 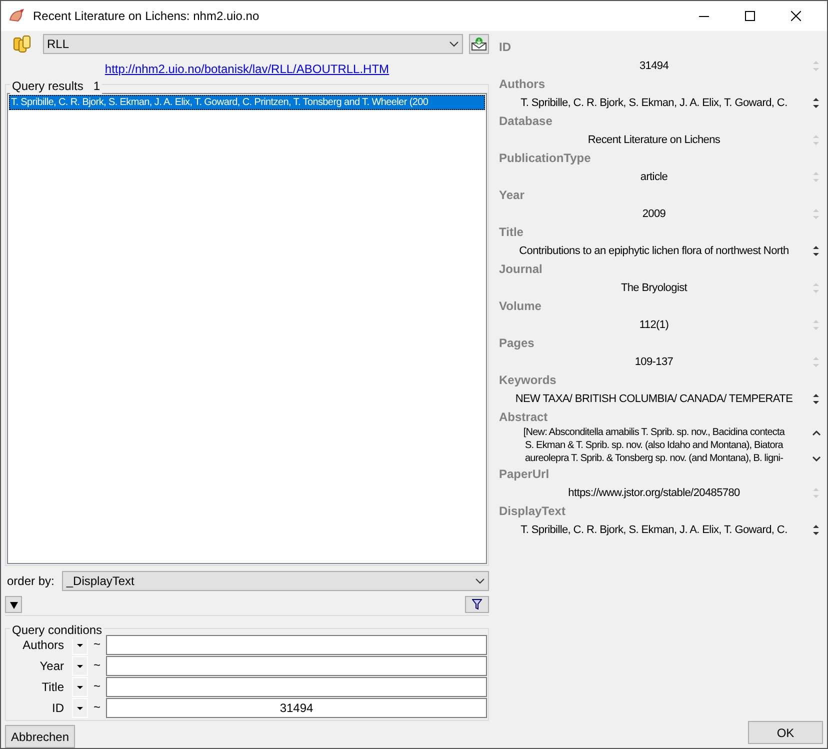 I want to click on field-value: NEW TAXA/ BRITISH COLUMBIA/ CANADA/ TEMPERATE, so click(x=654, y=399).